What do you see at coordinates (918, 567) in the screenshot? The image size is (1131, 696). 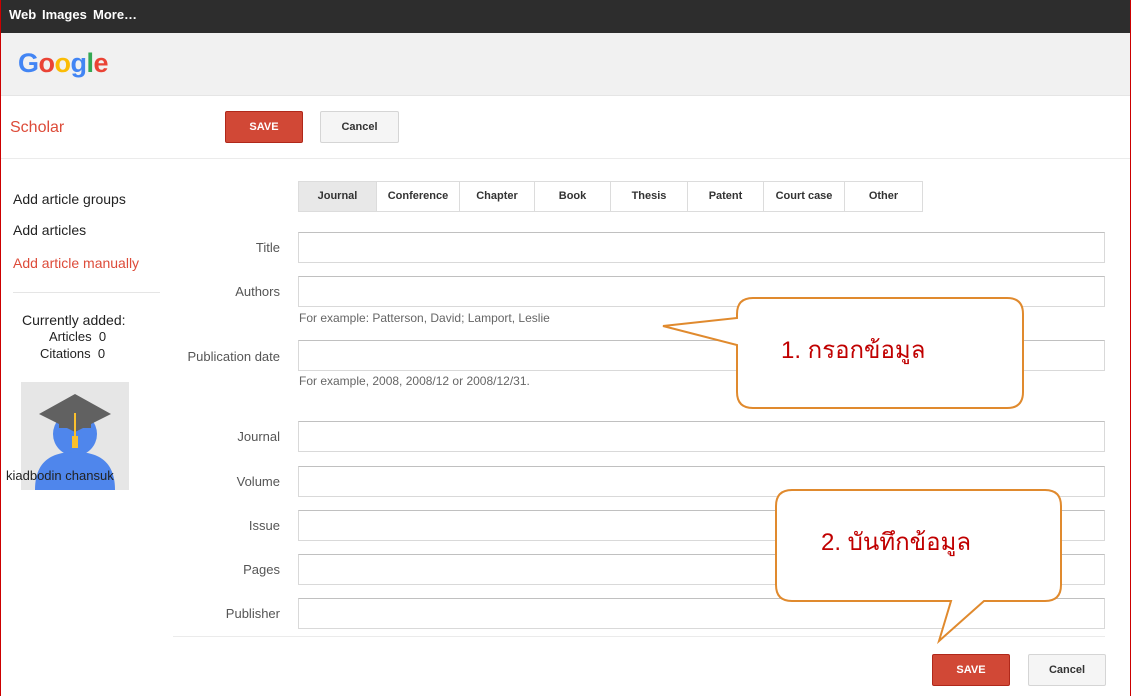 I see `callout-2-shape` at bounding box center [918, 567].